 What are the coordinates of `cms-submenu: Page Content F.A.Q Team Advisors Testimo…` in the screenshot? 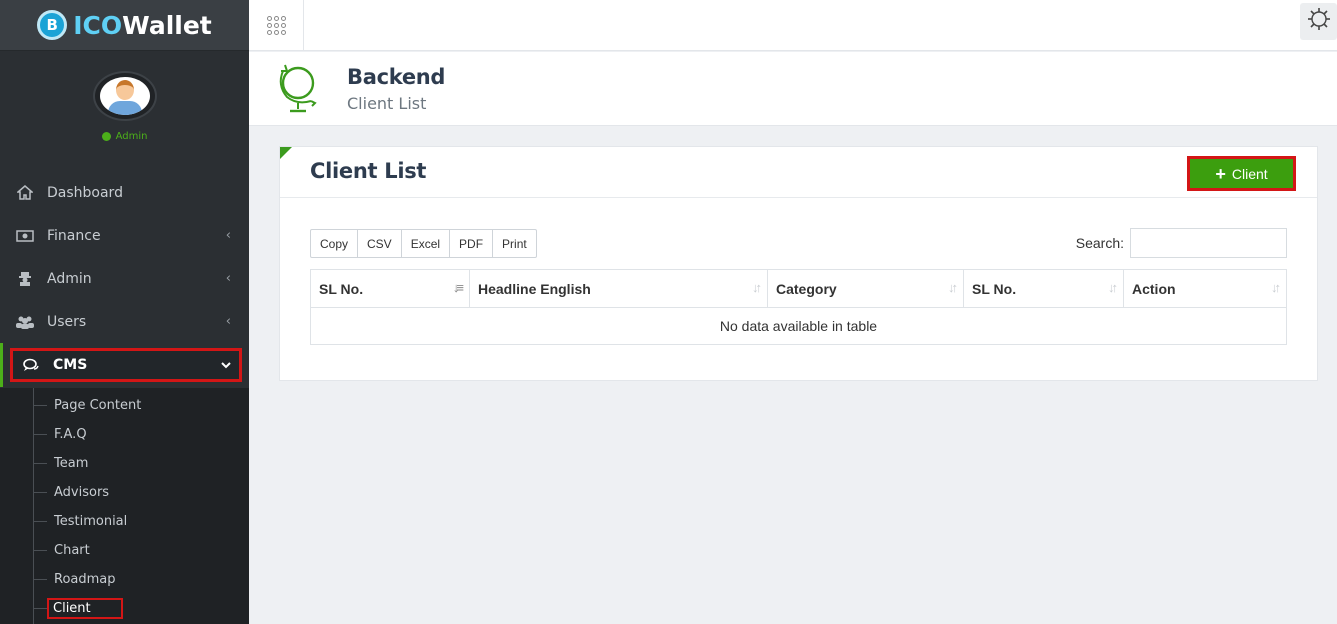 It's located at (124, 506).